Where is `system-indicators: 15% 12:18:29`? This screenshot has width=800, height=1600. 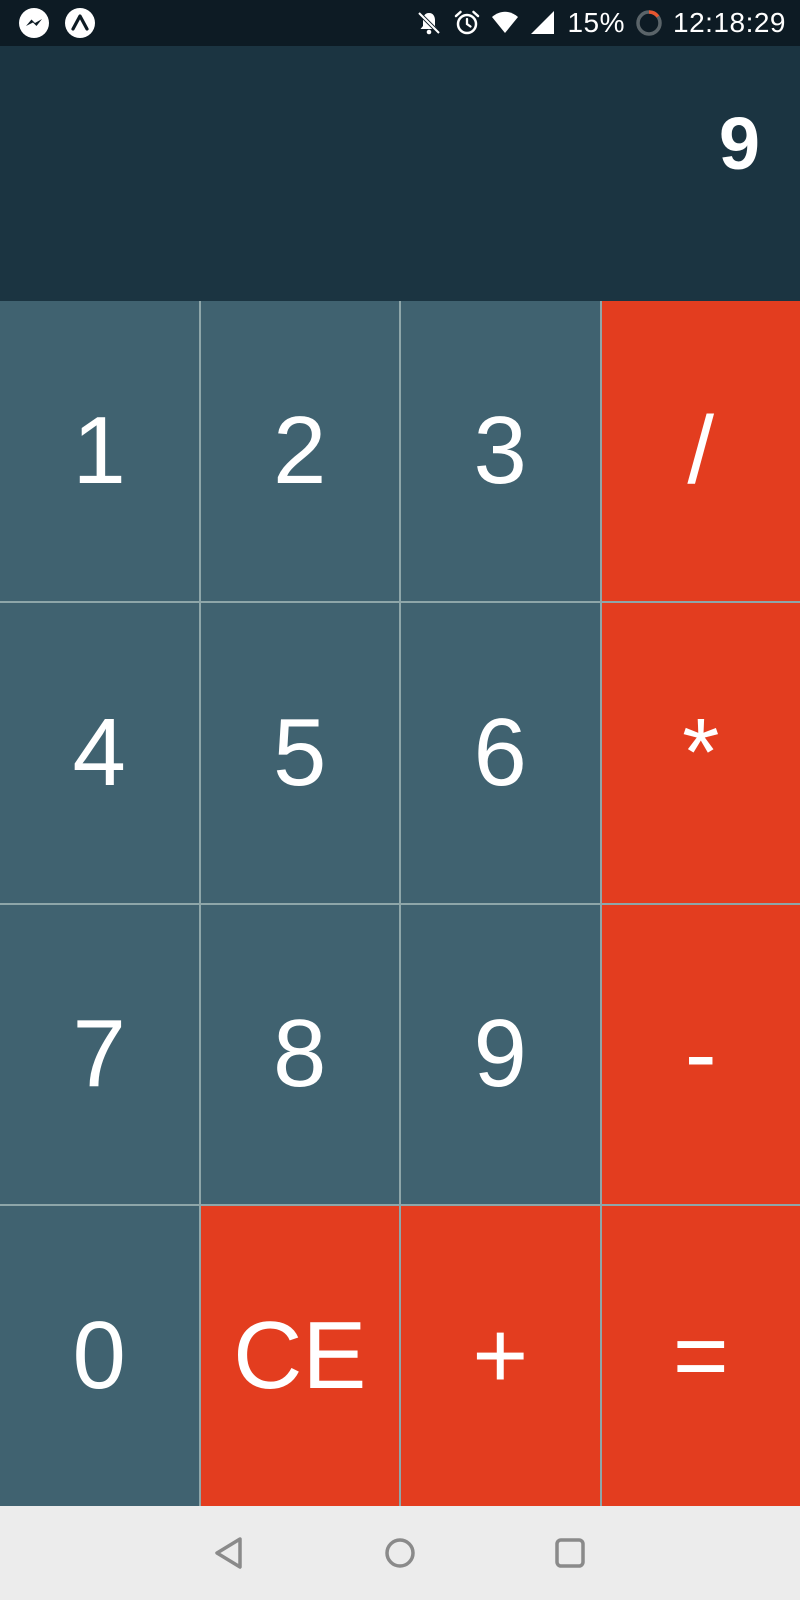 system-indicators: 15% 12:18:29 is located at coordinates (600, 23).